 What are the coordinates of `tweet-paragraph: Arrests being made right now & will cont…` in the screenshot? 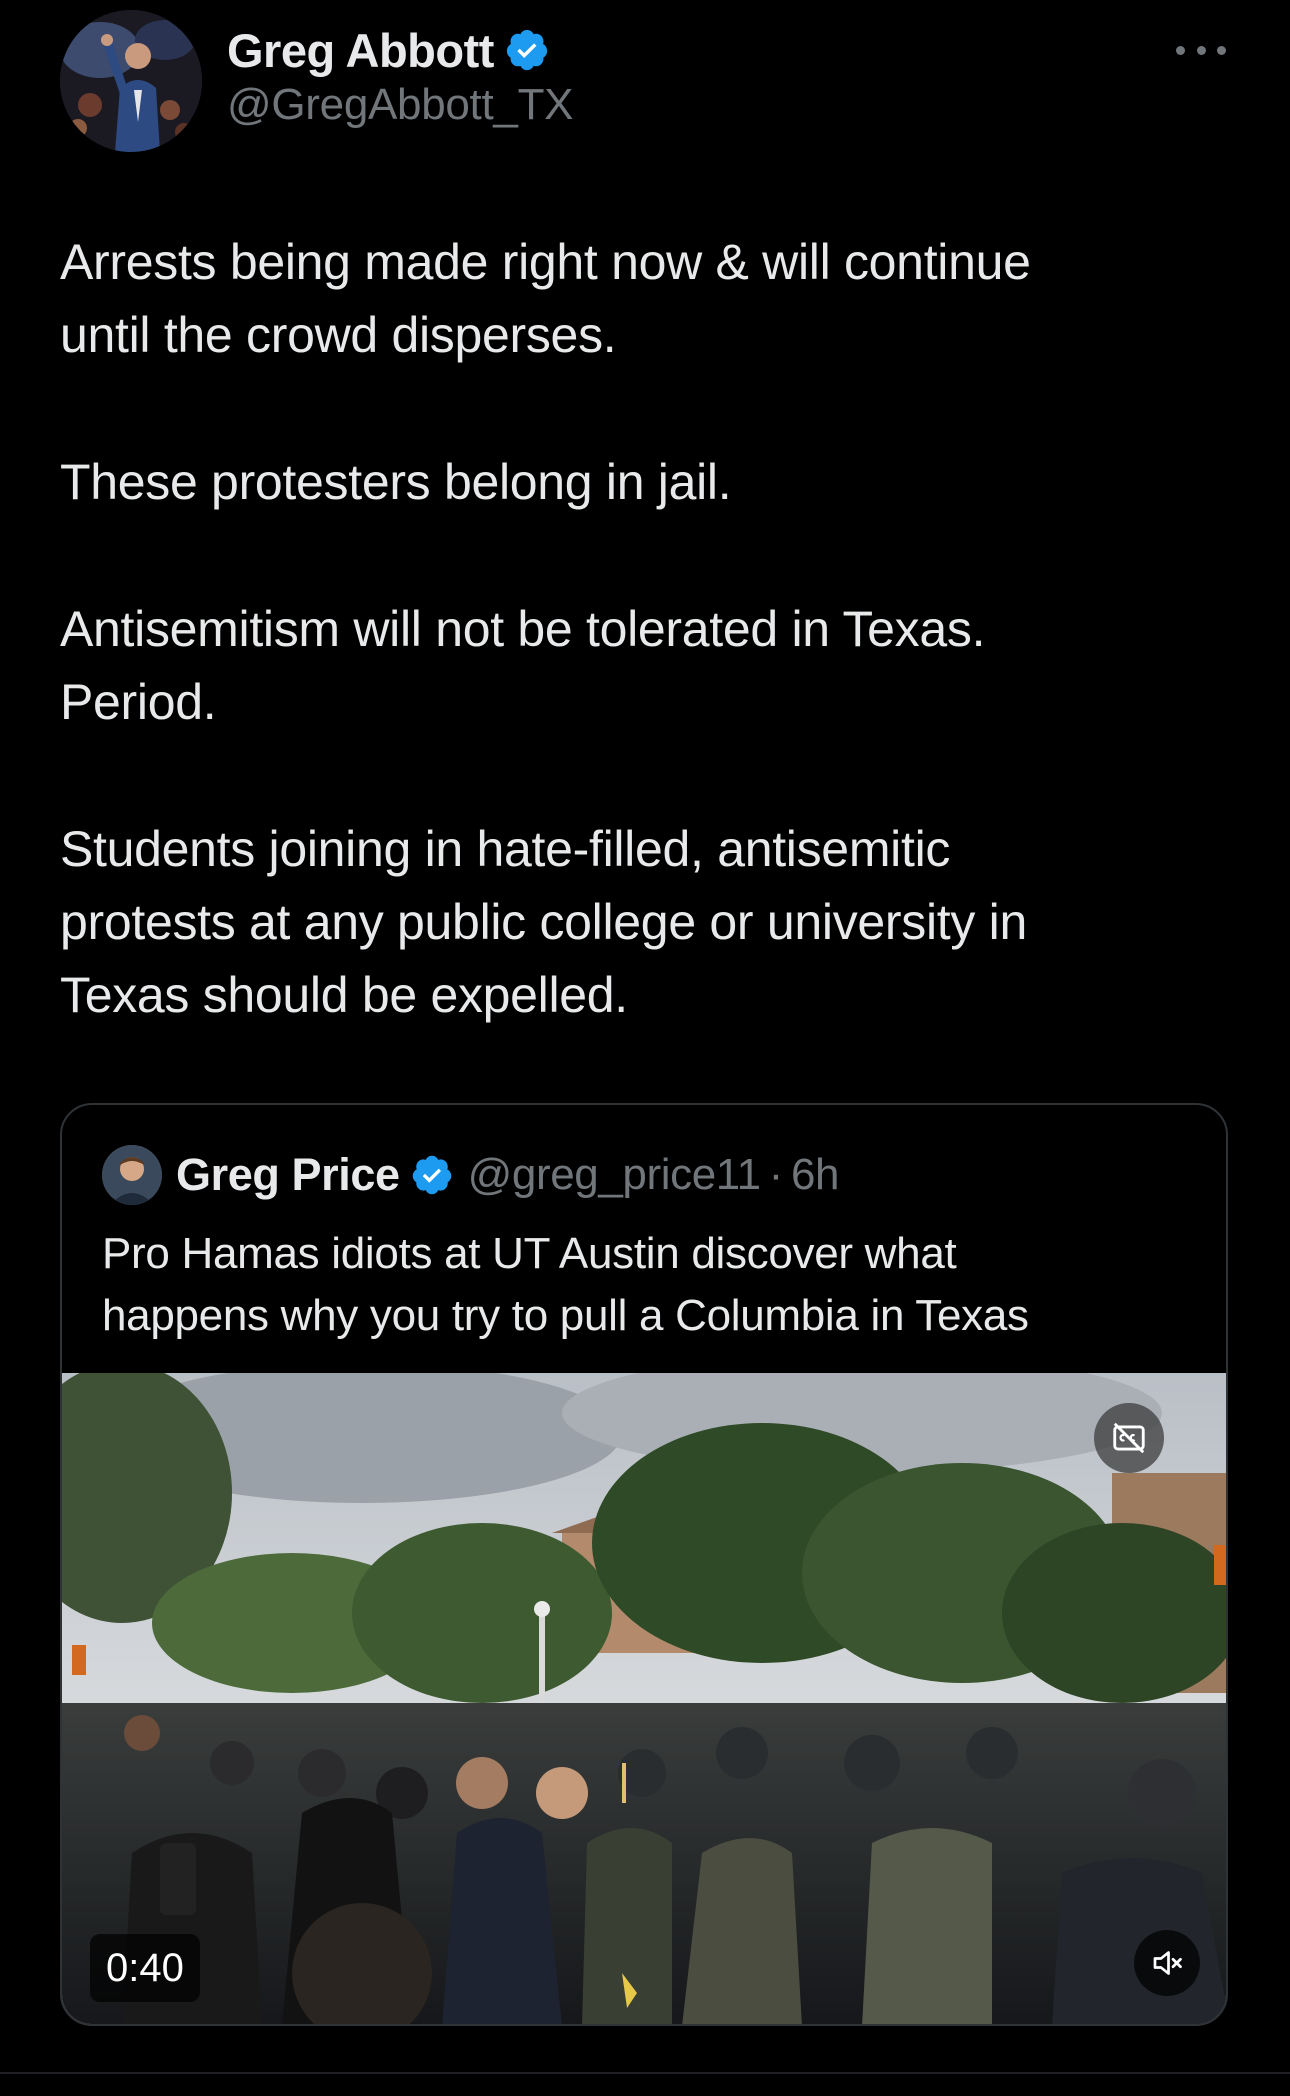 It's located at (545, 298).